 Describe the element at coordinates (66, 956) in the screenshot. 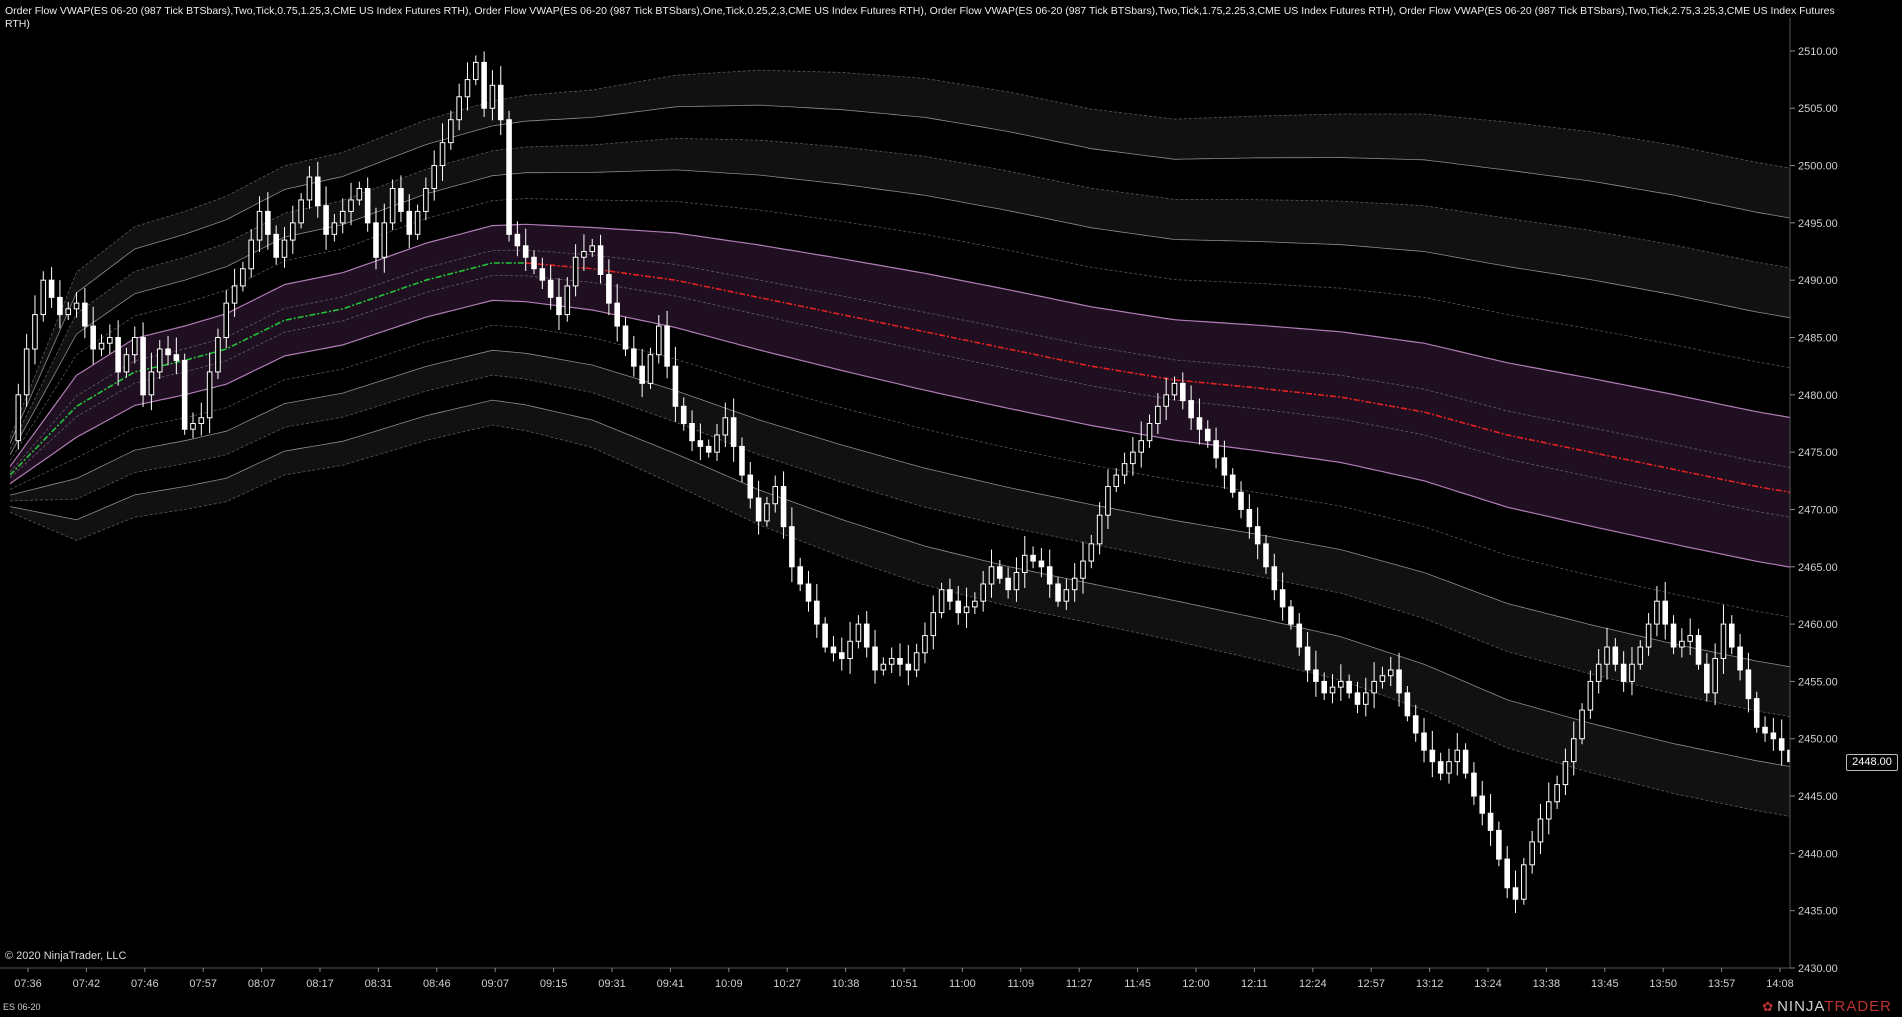

I see `copyright-text: © 2020 NinjaTrader, LLC` at that location.